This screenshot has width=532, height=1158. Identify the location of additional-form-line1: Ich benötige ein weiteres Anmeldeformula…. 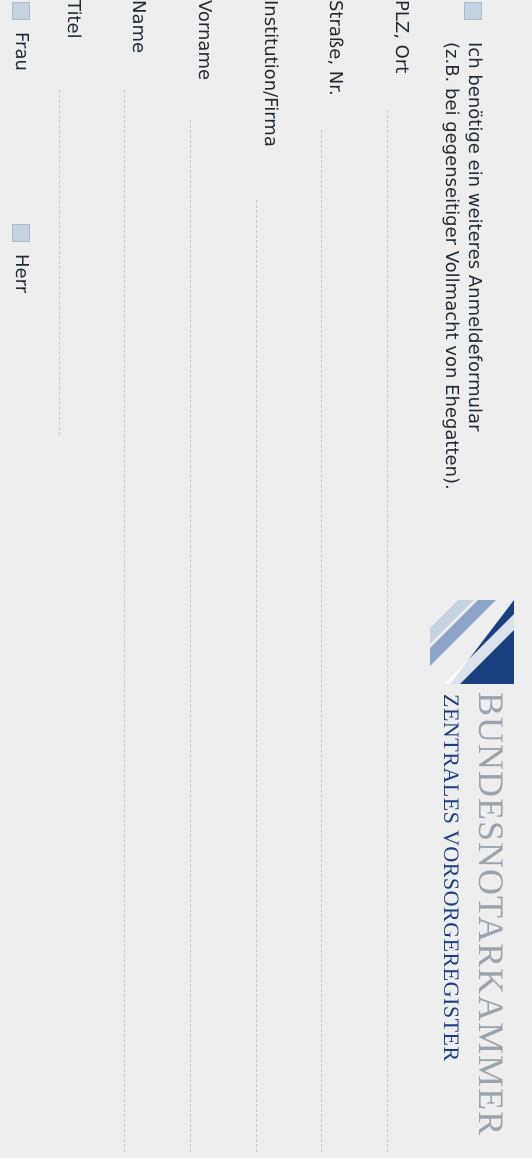
(474, 237).